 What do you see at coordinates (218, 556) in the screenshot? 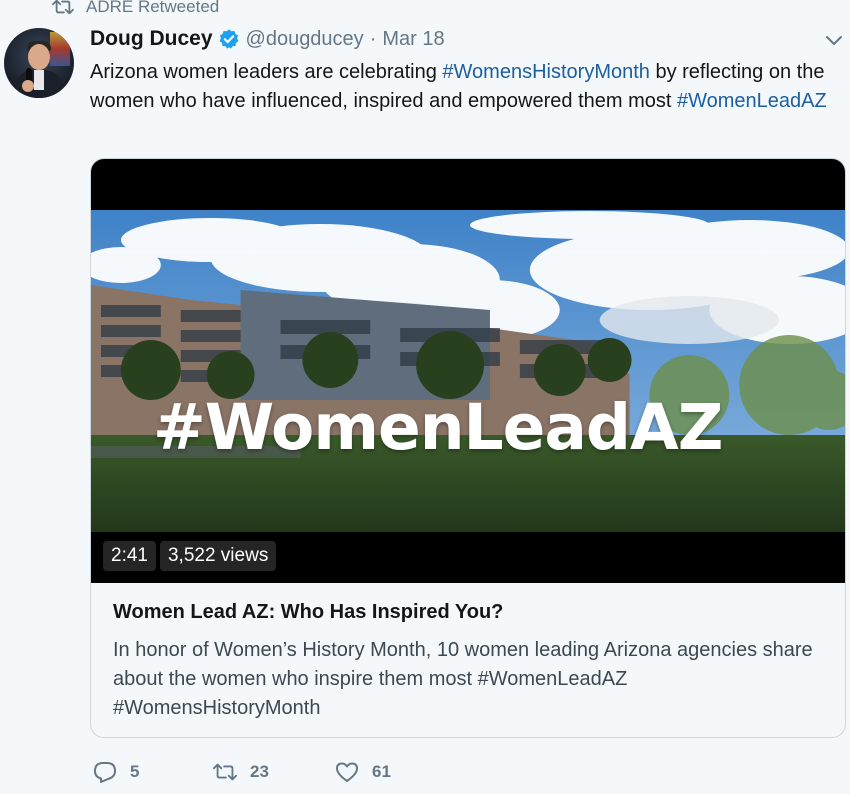
I see `video-views: 3,522 views` at bounding box center [218, 556].